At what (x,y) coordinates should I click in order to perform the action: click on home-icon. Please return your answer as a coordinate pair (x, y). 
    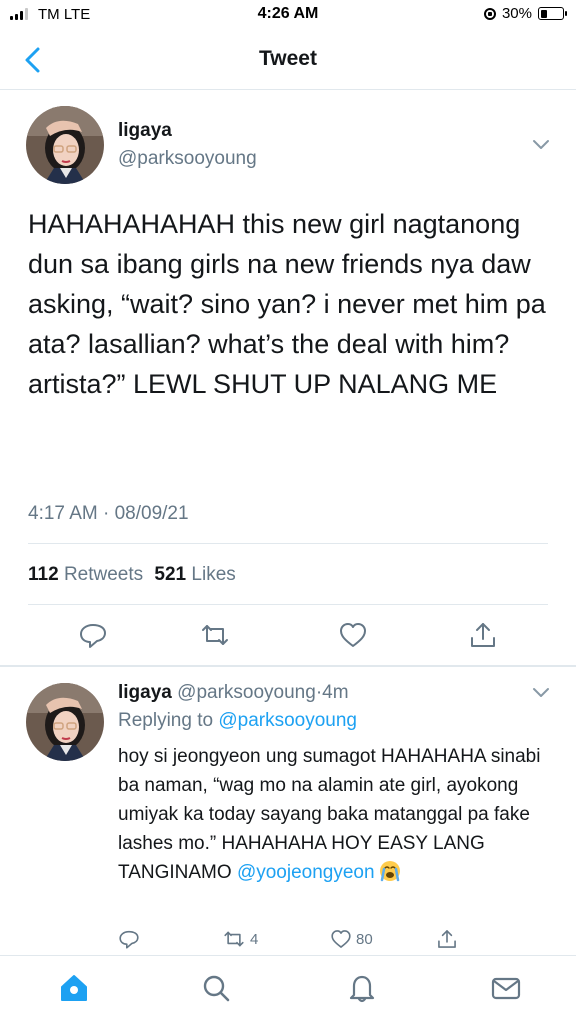
    Looking at the image, I should click on (74, 988).